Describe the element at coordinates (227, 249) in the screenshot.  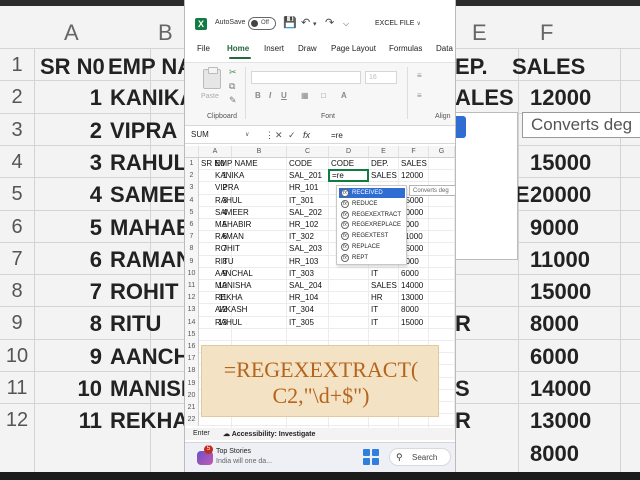
I see `emp-name-cell: ROHIT` at that location.